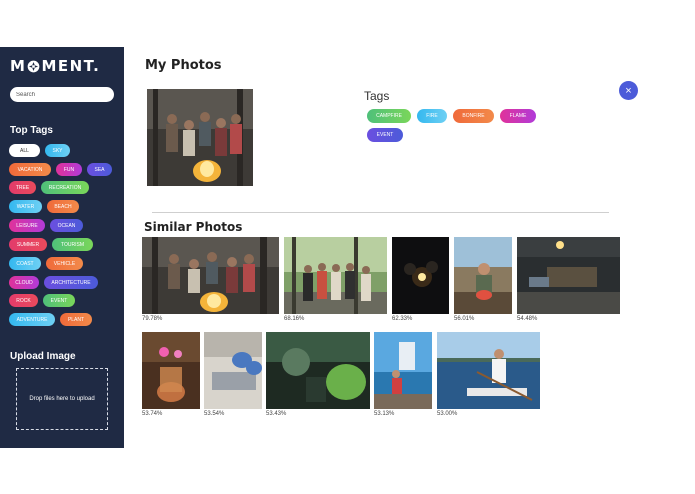  I want to click on top-tags-title: Top Tags, so click(31, 130).